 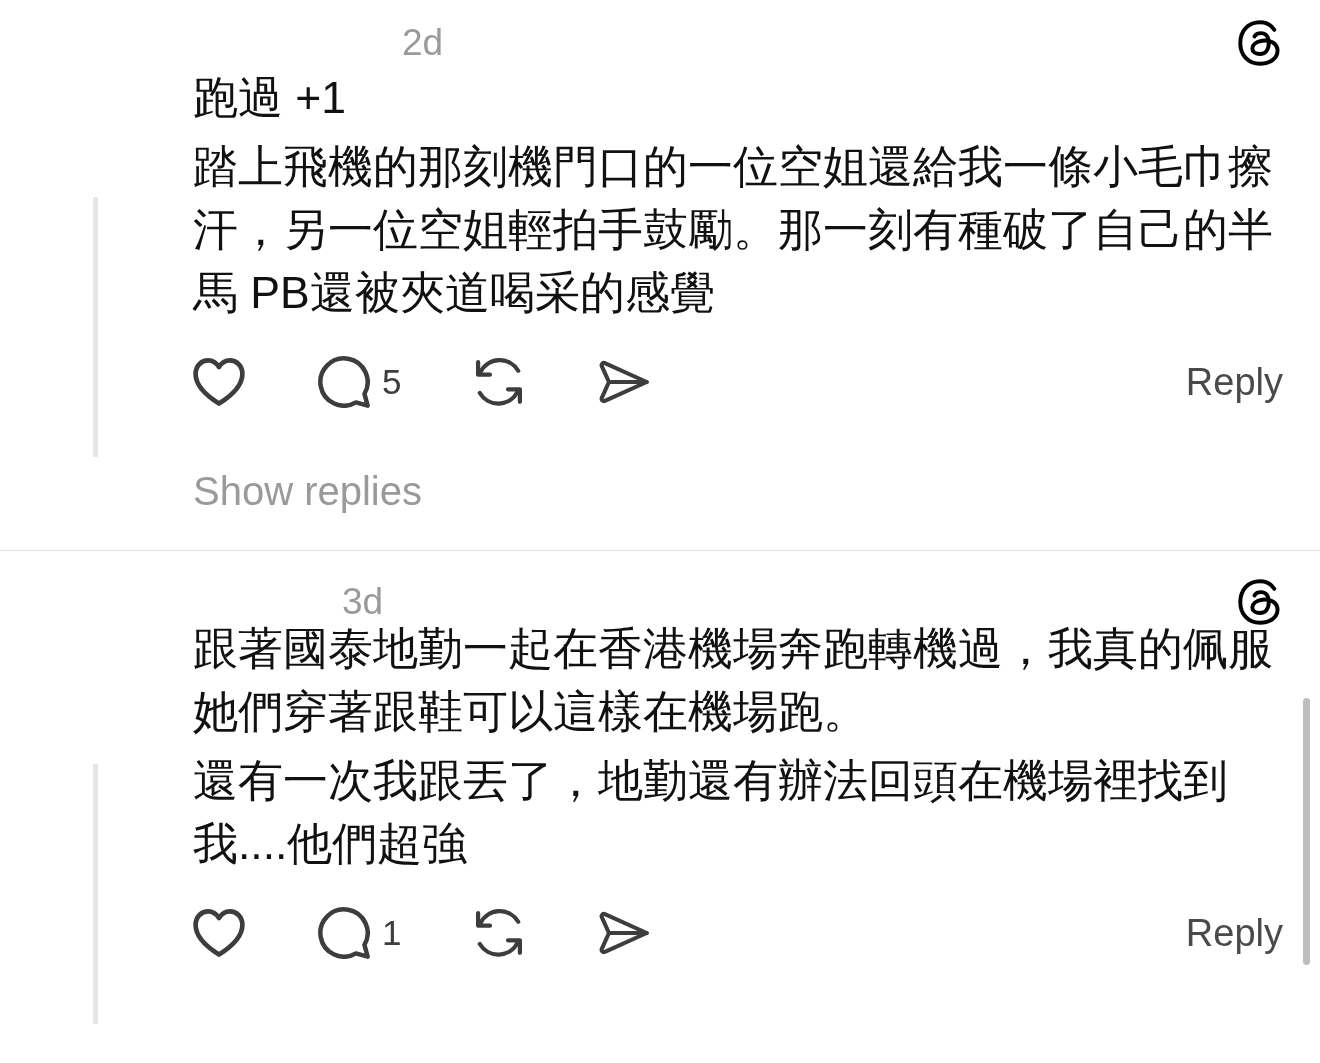 What do you see at coordinates (711, 812) in the screenshot?
I see `comment-text: 還有一次我跟丟了，地勤還有辦法回頭在機場裡找到我....他們超強` at bounding box center [711, 812].